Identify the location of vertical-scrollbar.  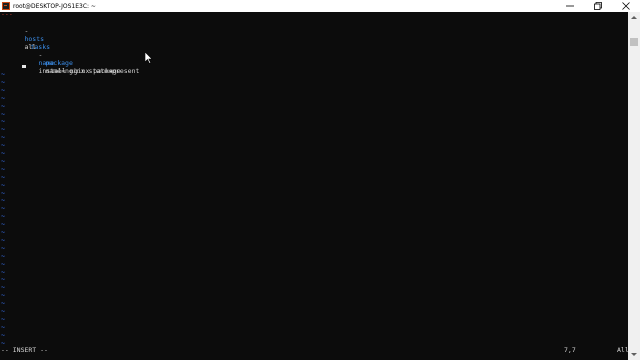
(634, 186).